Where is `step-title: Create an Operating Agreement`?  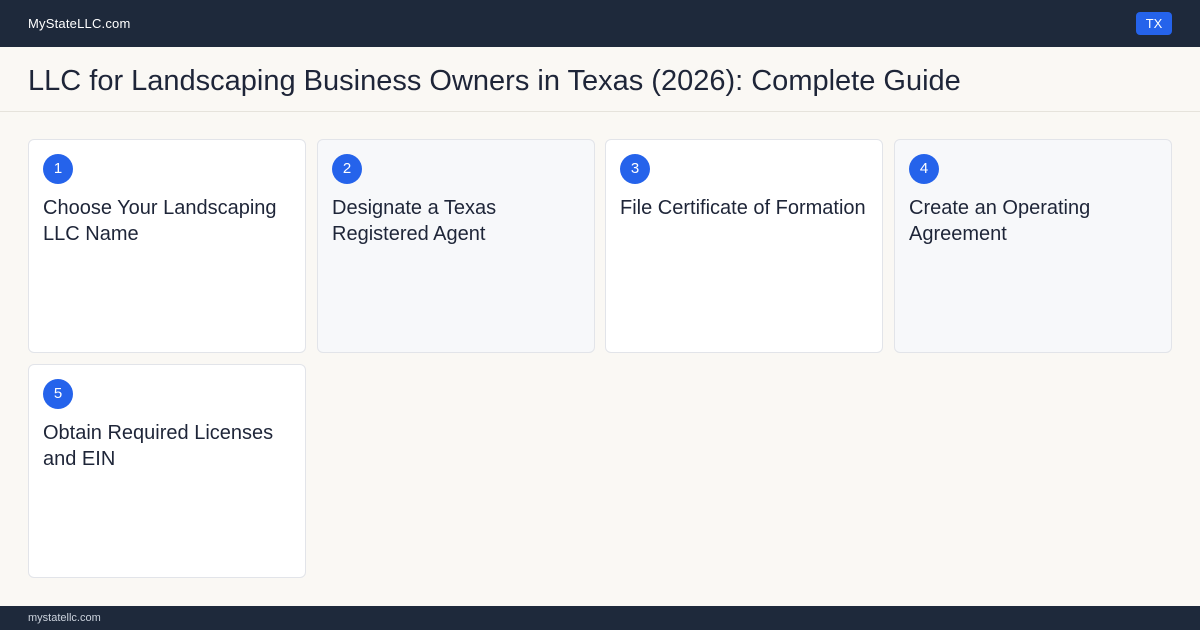
step-title: Create an Operating Agreement is located at coordinates (1000, 221).